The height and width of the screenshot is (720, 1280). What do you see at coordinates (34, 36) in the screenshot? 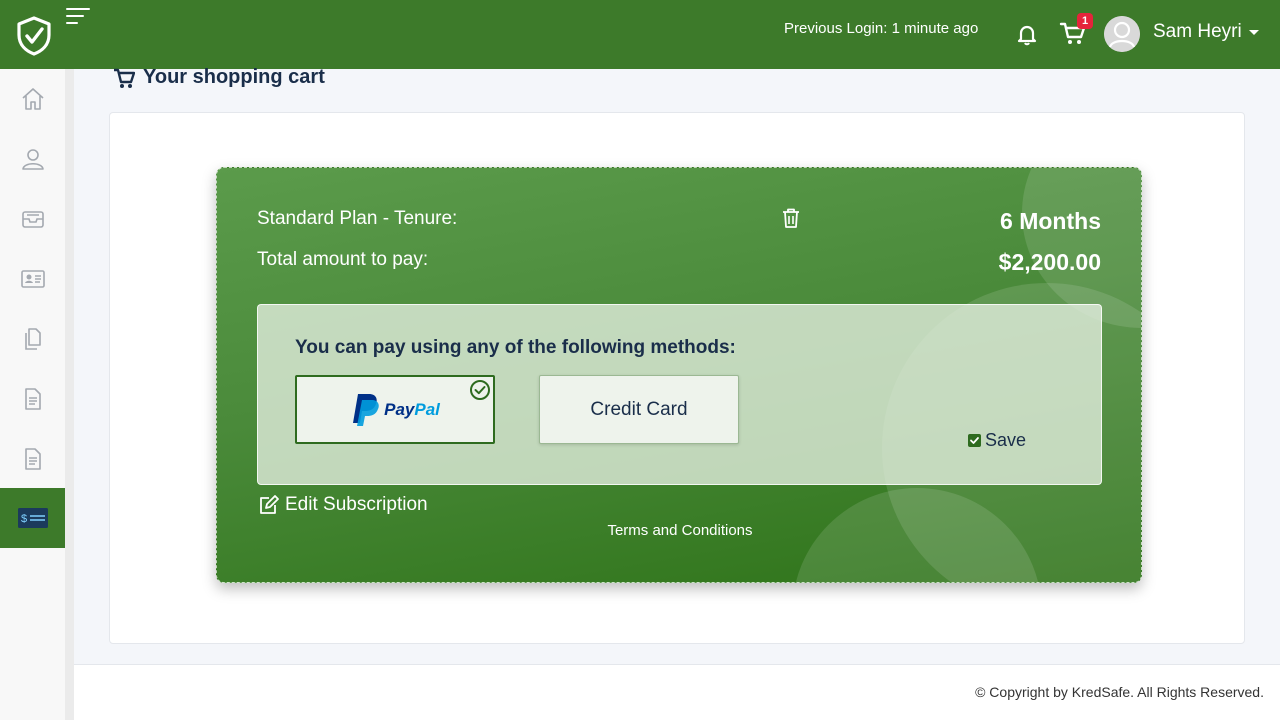
I see `shield-check-logo-icon` at bounding box center [34, 36].